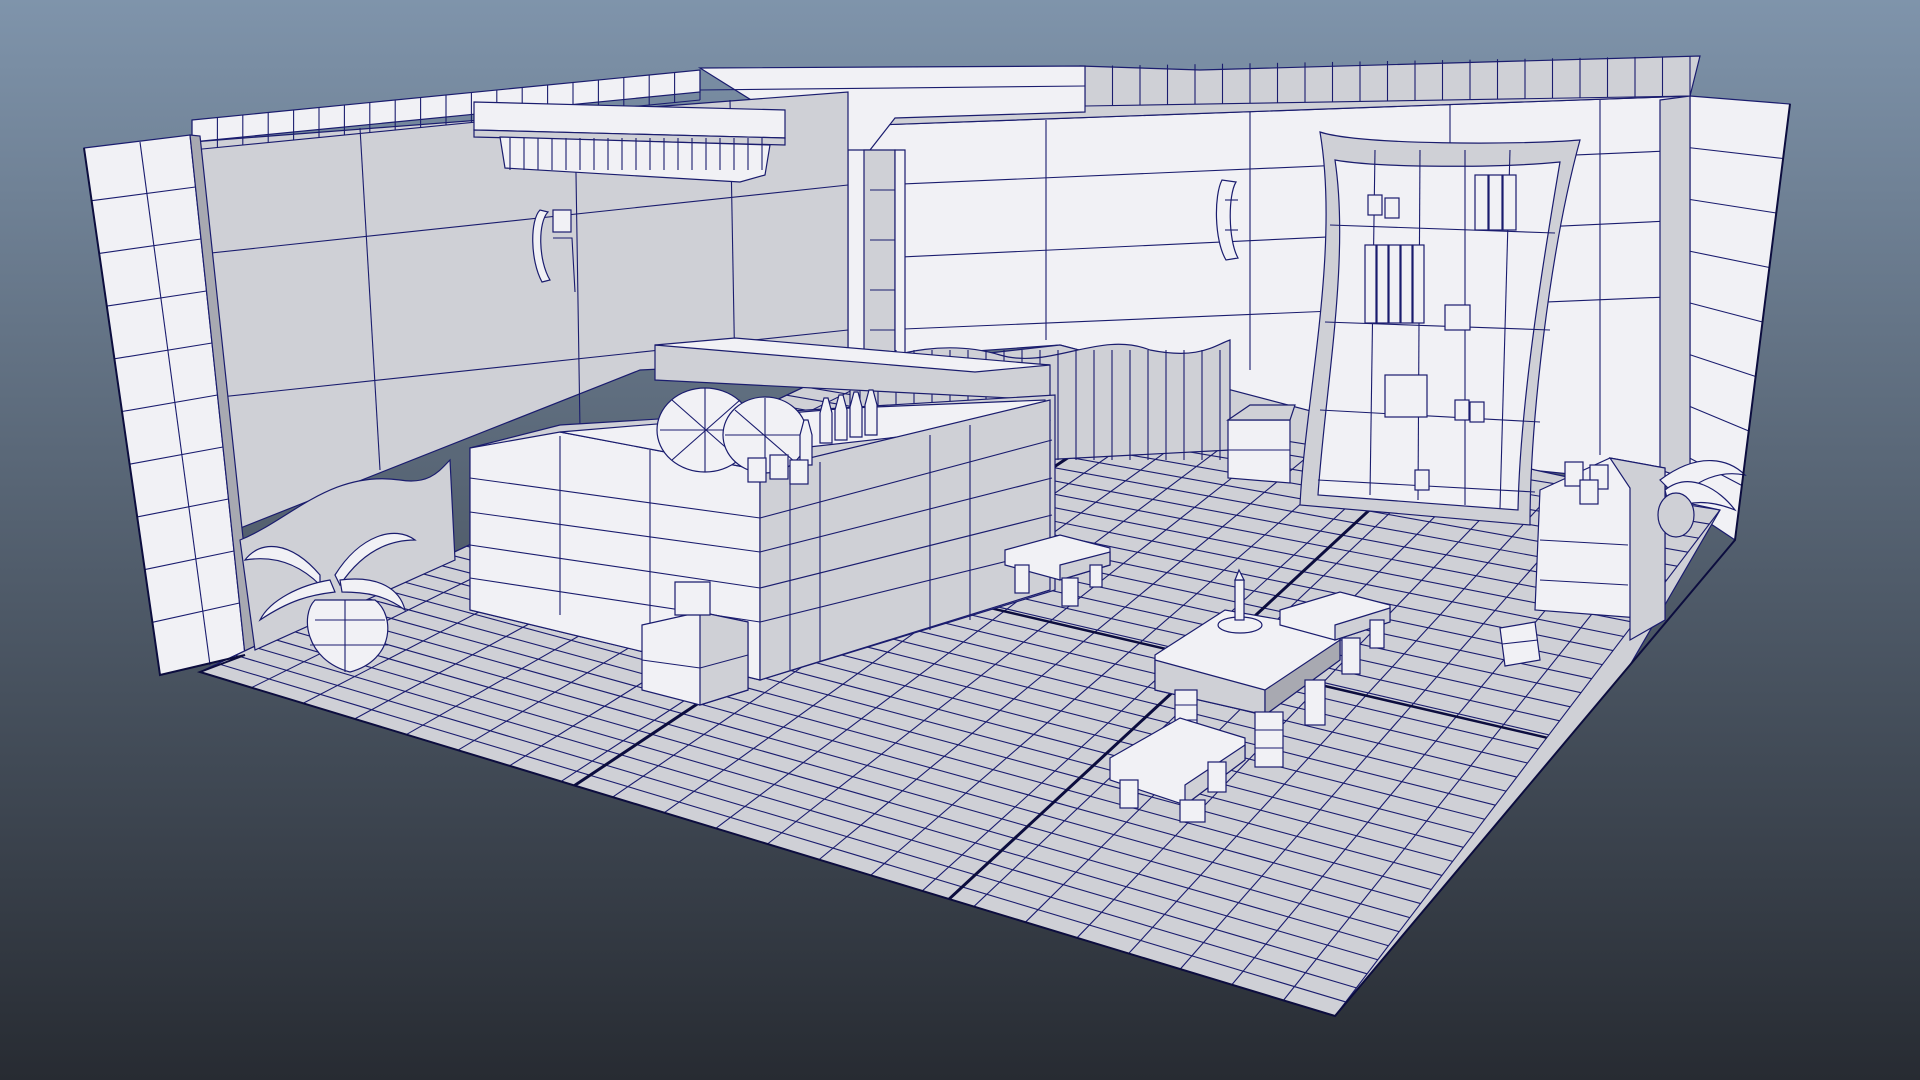  I want to click on shelf-crate, so click(1261, 444).